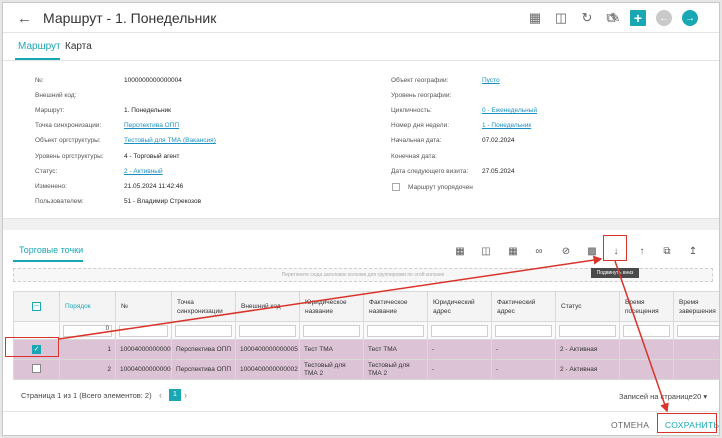  I want to click on annotation-arrow-to-save, so click(641, 336).